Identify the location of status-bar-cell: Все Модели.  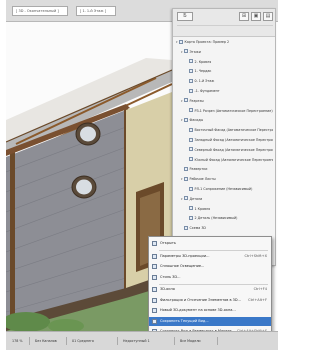
(198, 341).